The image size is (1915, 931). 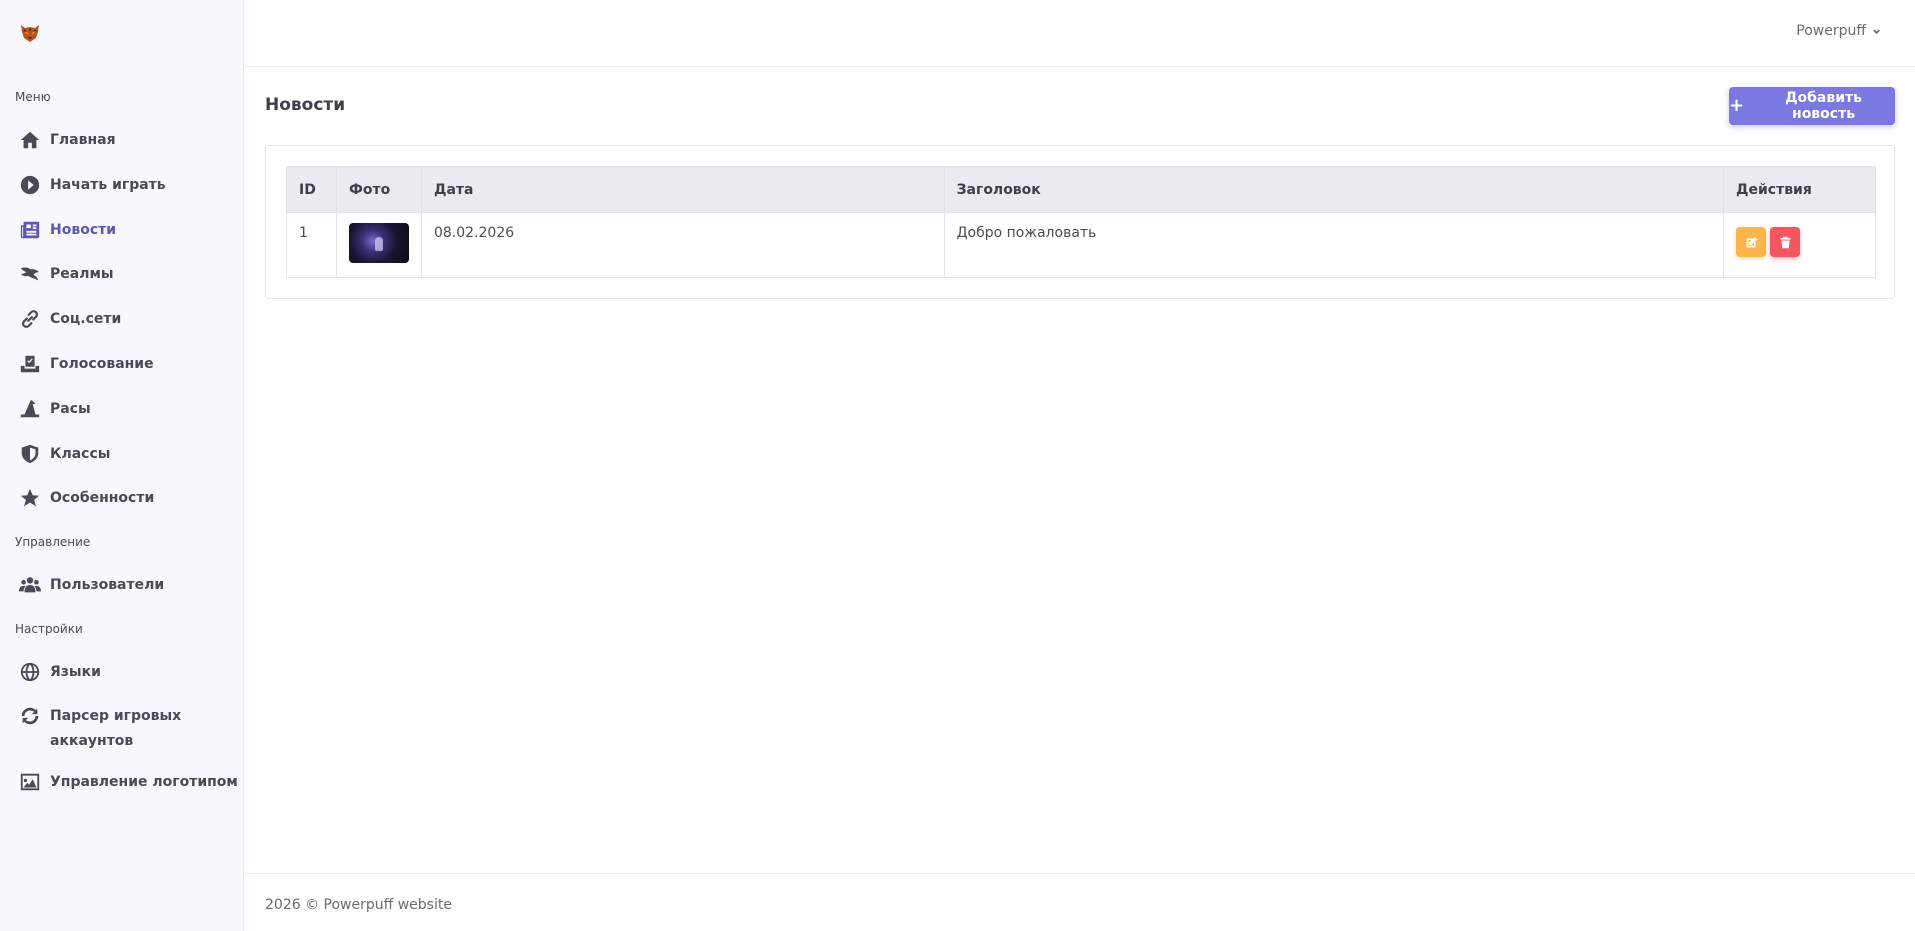 I want to click on sidebar-item-account-parser: Парсер игровых аккаунтов, so click(x=123, y=729).